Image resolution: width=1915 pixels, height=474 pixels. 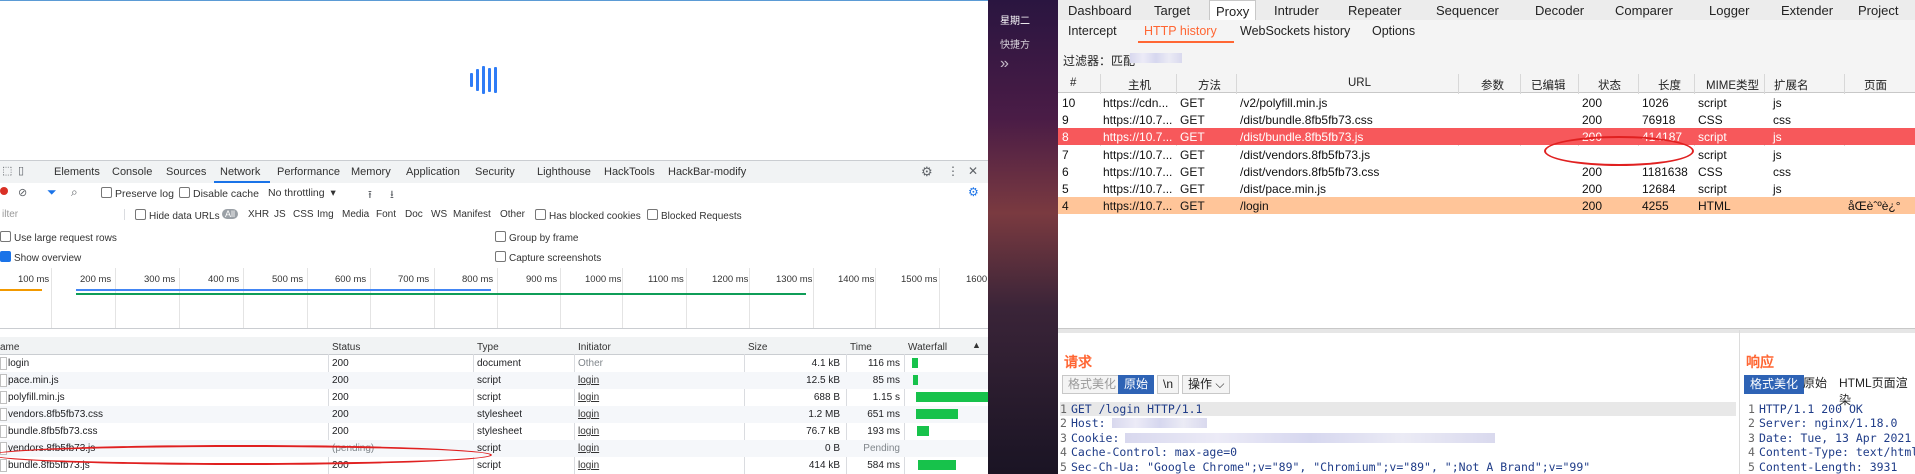 What do you see at coordinates (7, 170) in the screenshot?
I see `inspect-element-icon: ⬚` at bounding box center [7, 170].